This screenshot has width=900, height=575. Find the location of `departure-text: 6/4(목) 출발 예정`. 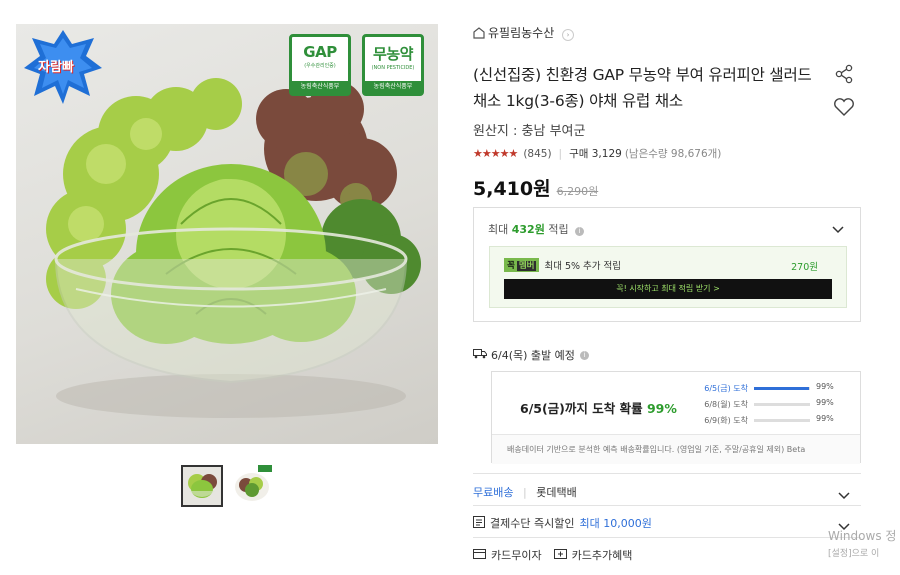

departure-text: 6/4(목) 출발 예정 is located at coordinates (533, 355).